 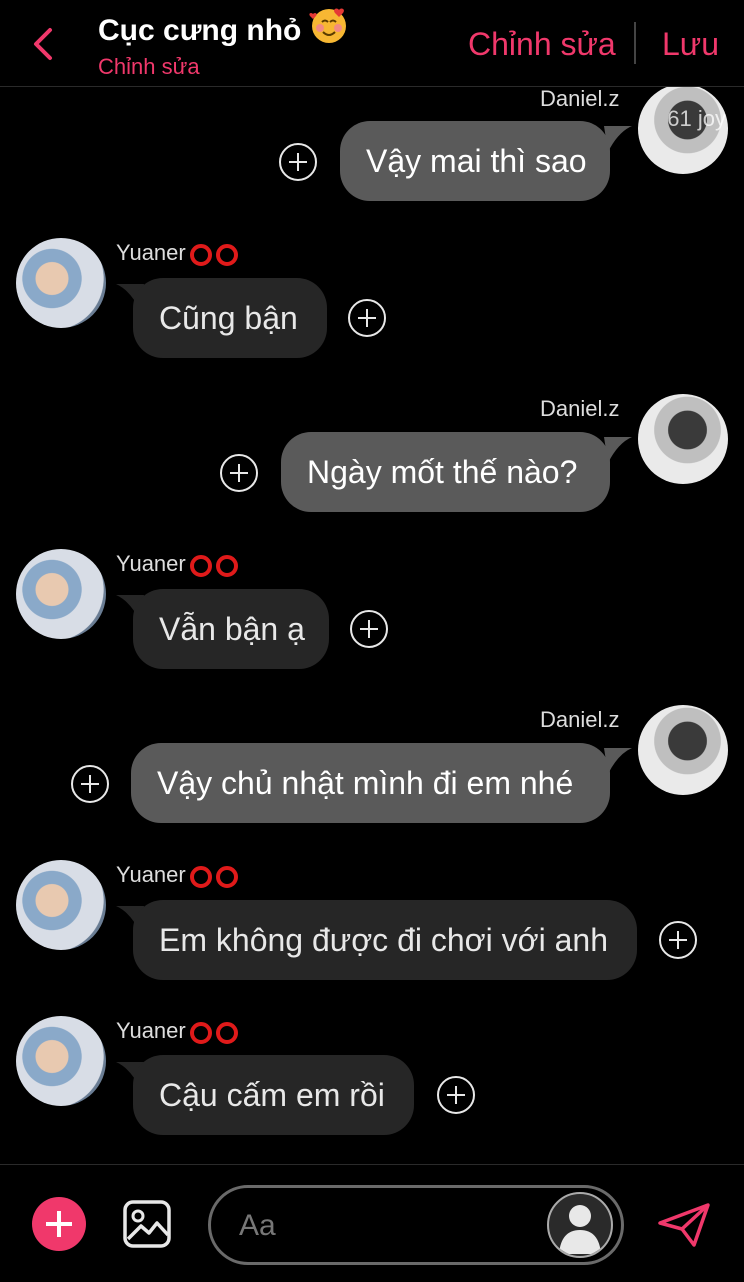 What do you see at coordinates (328, 25) in the screenshot?
I see `smiling-face-with-hearts-icon` at bounding box center [328, 25].